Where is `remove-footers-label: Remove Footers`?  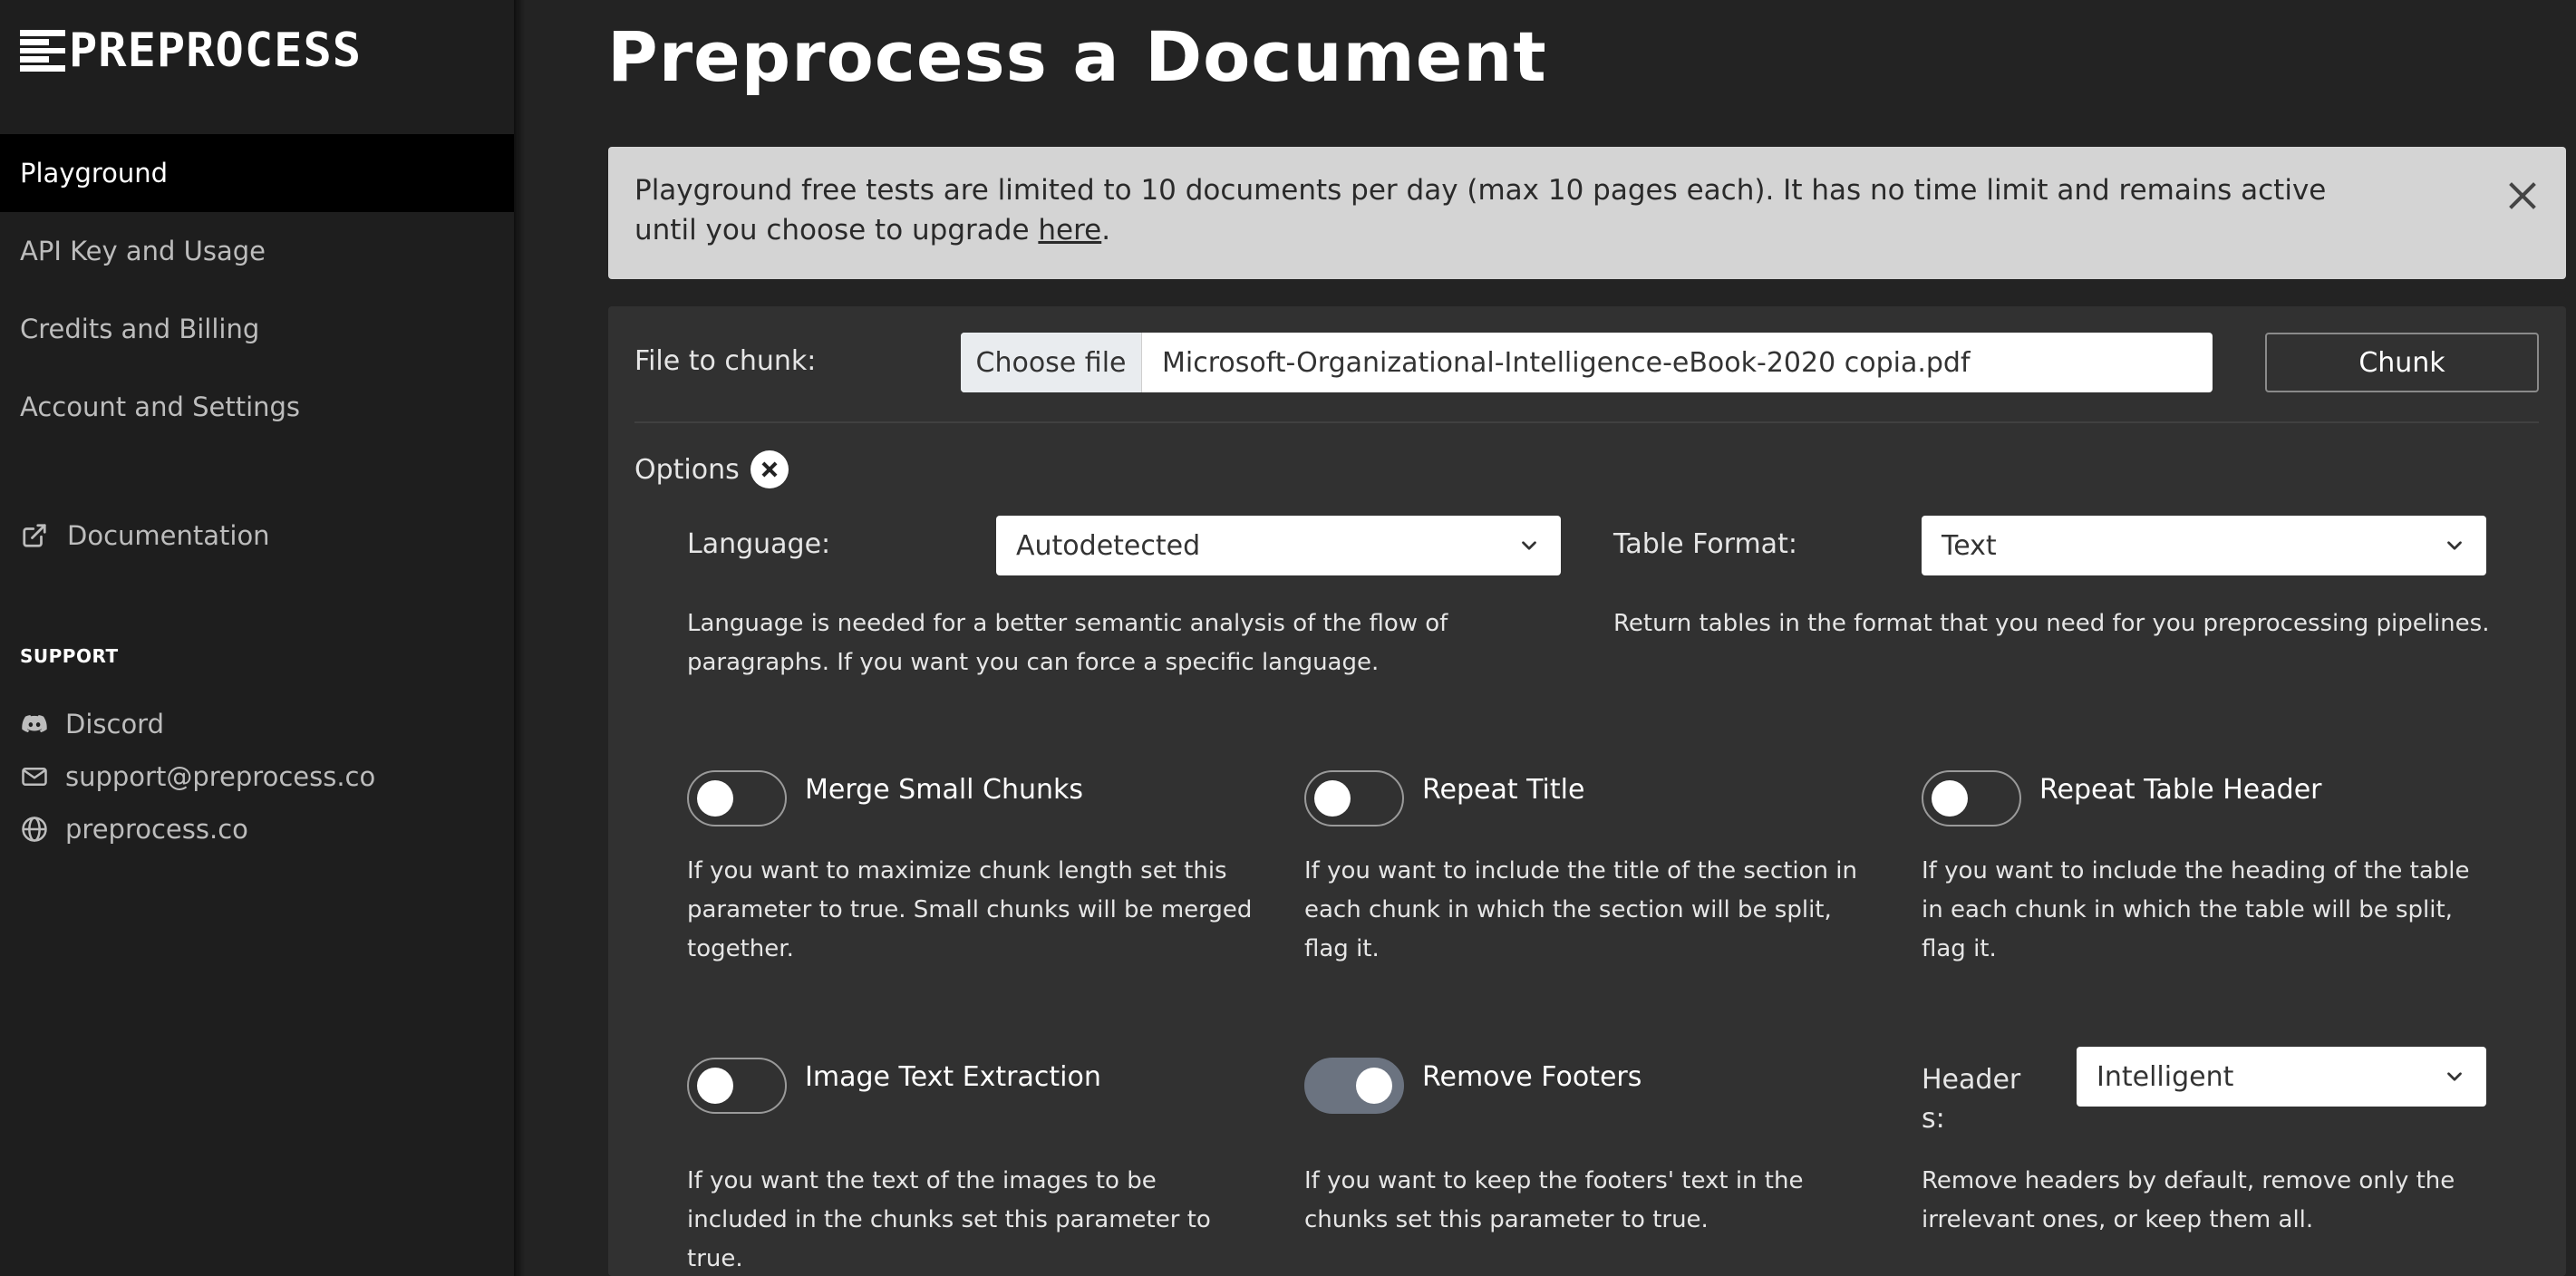
remove-footers-label: Remove Footers is located at coordinates (1532, 1077).